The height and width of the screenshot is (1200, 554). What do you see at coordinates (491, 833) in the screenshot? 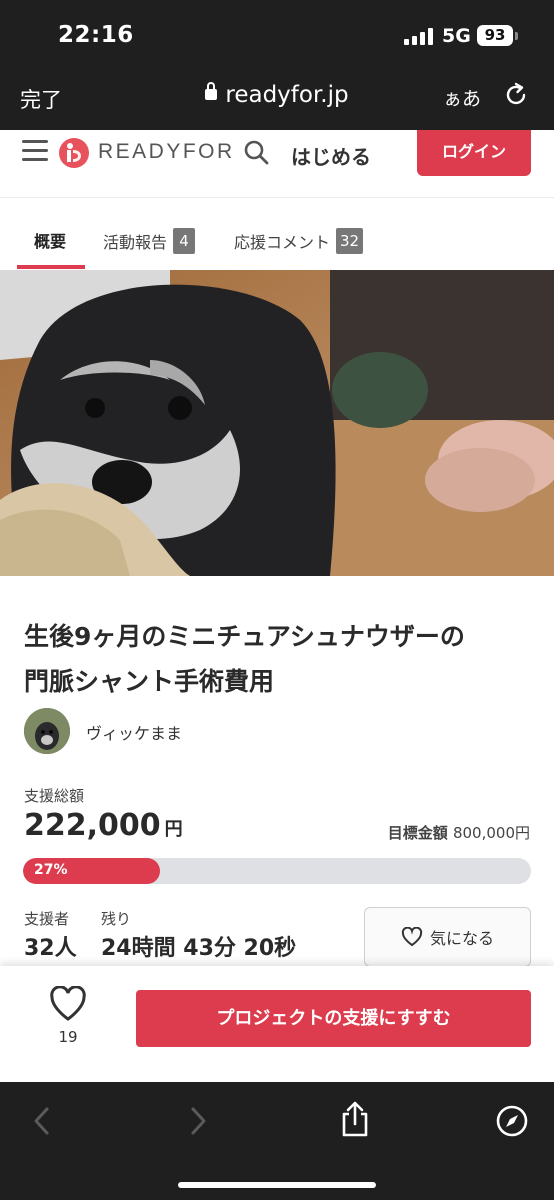
I see `goal-value: 800,000円` at bounding box center [491, 833].